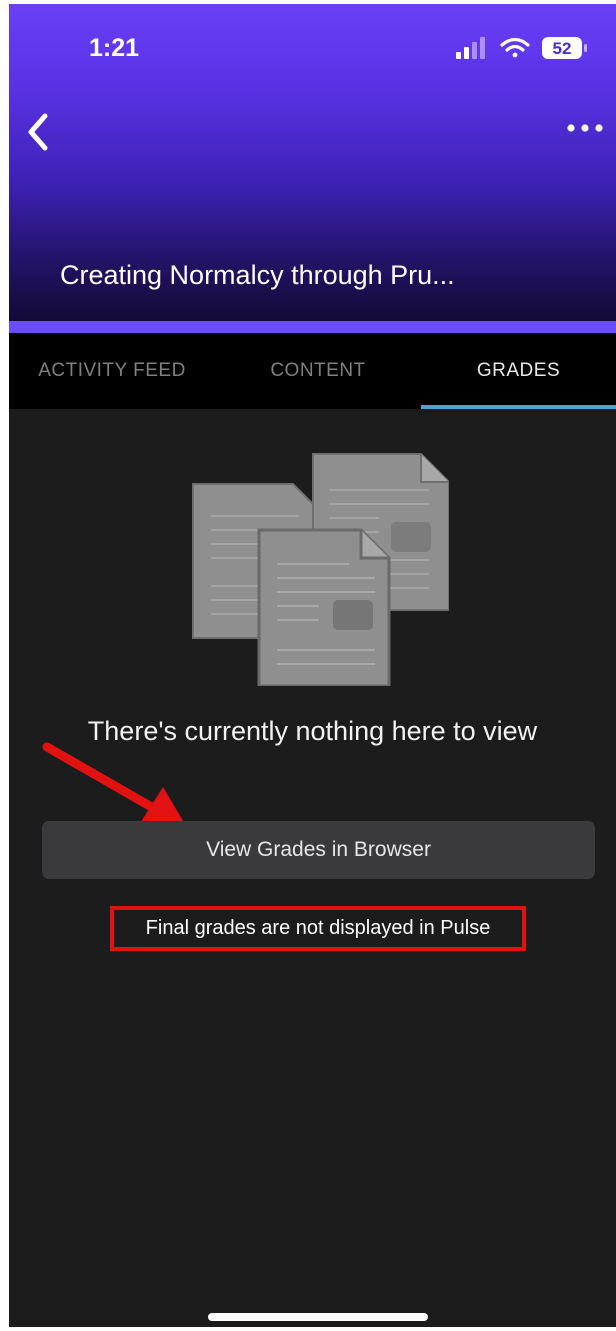 Image resolution: width=616 pixels, height=1331 pixels. I want to click on more-options-button, so click(587, 128).